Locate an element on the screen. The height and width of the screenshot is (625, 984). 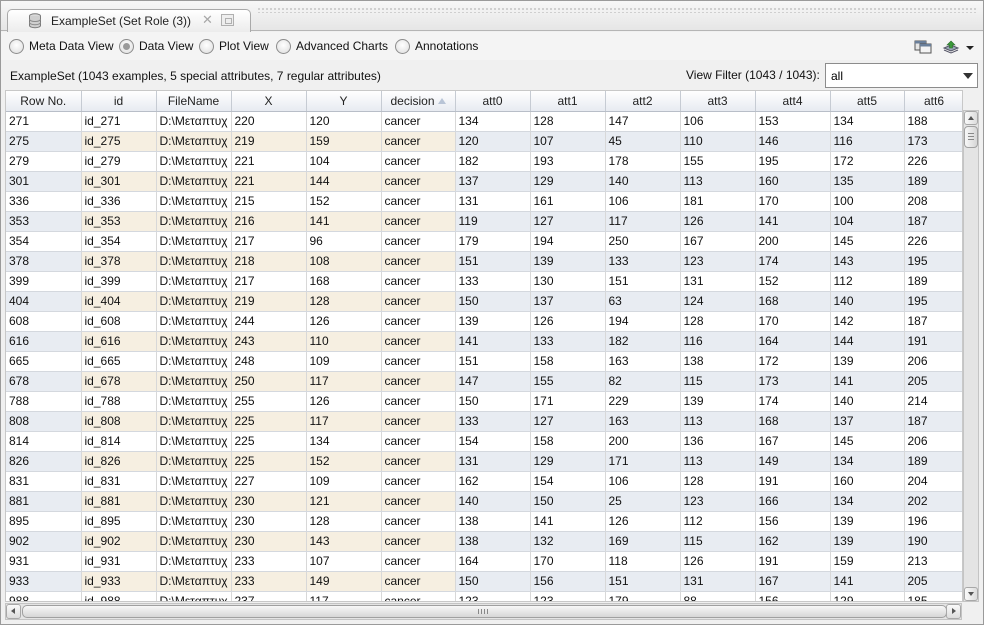
table-cell: 144 is located at coordinates (344, 181).